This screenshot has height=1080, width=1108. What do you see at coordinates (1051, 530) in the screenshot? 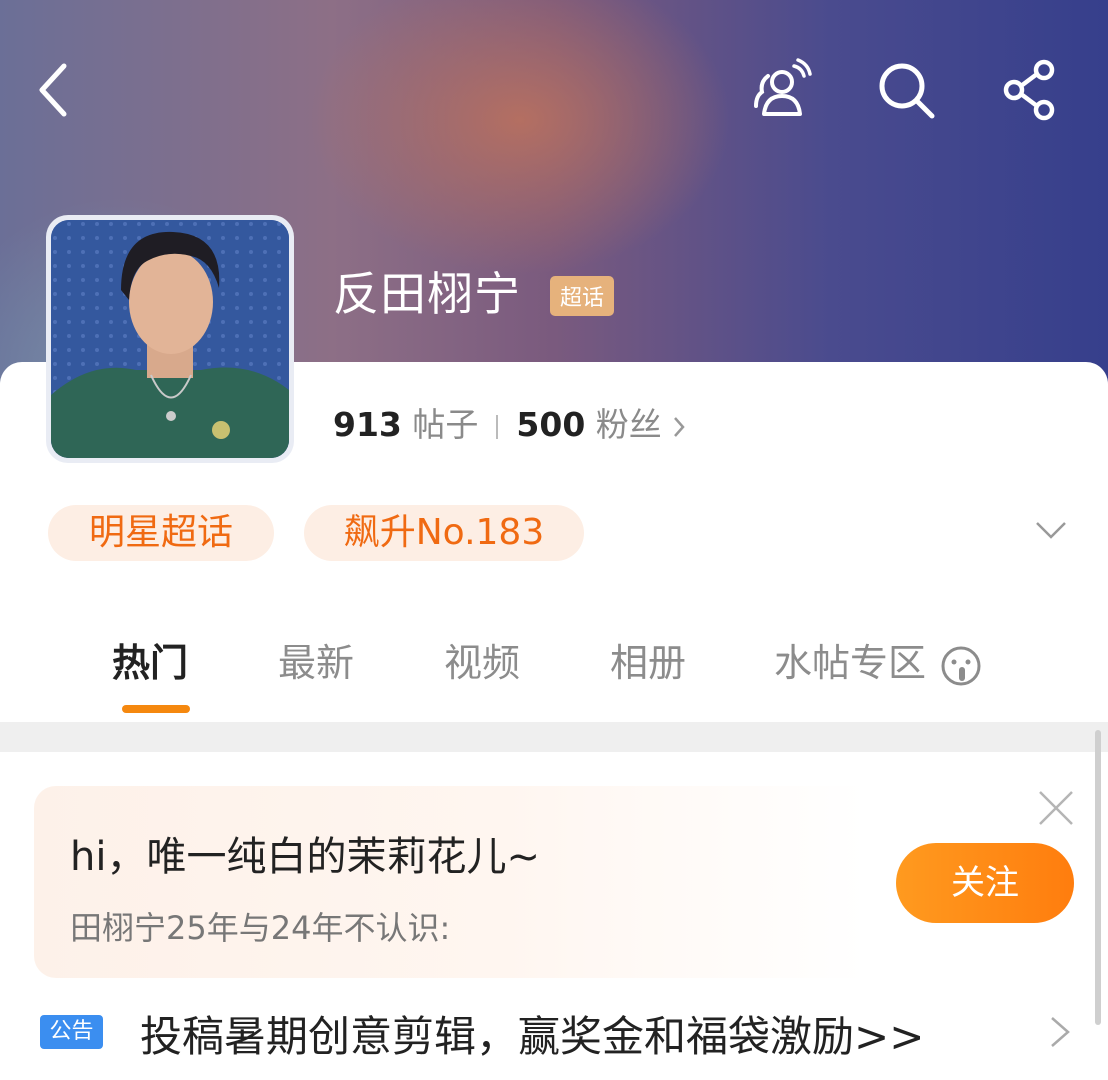
I see `chevron-down-icon` at bounding box center [1051, 530].